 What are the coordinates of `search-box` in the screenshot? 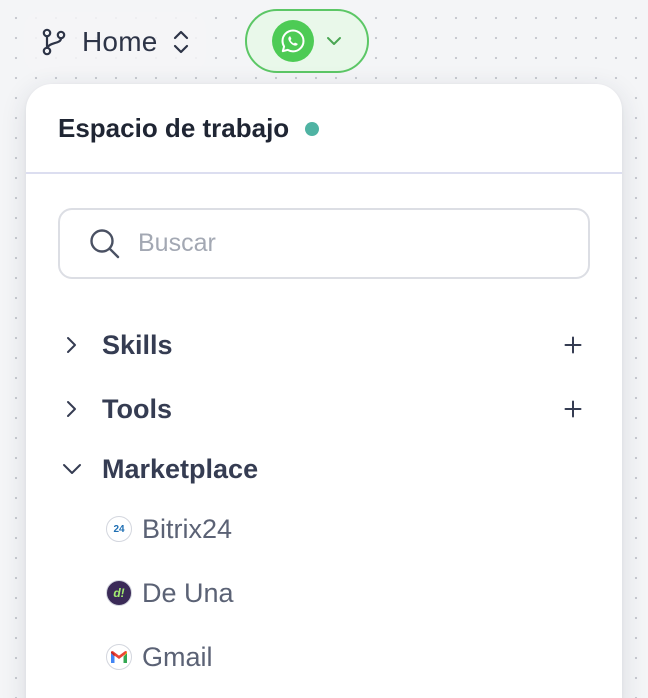 It's located at (324, 243).